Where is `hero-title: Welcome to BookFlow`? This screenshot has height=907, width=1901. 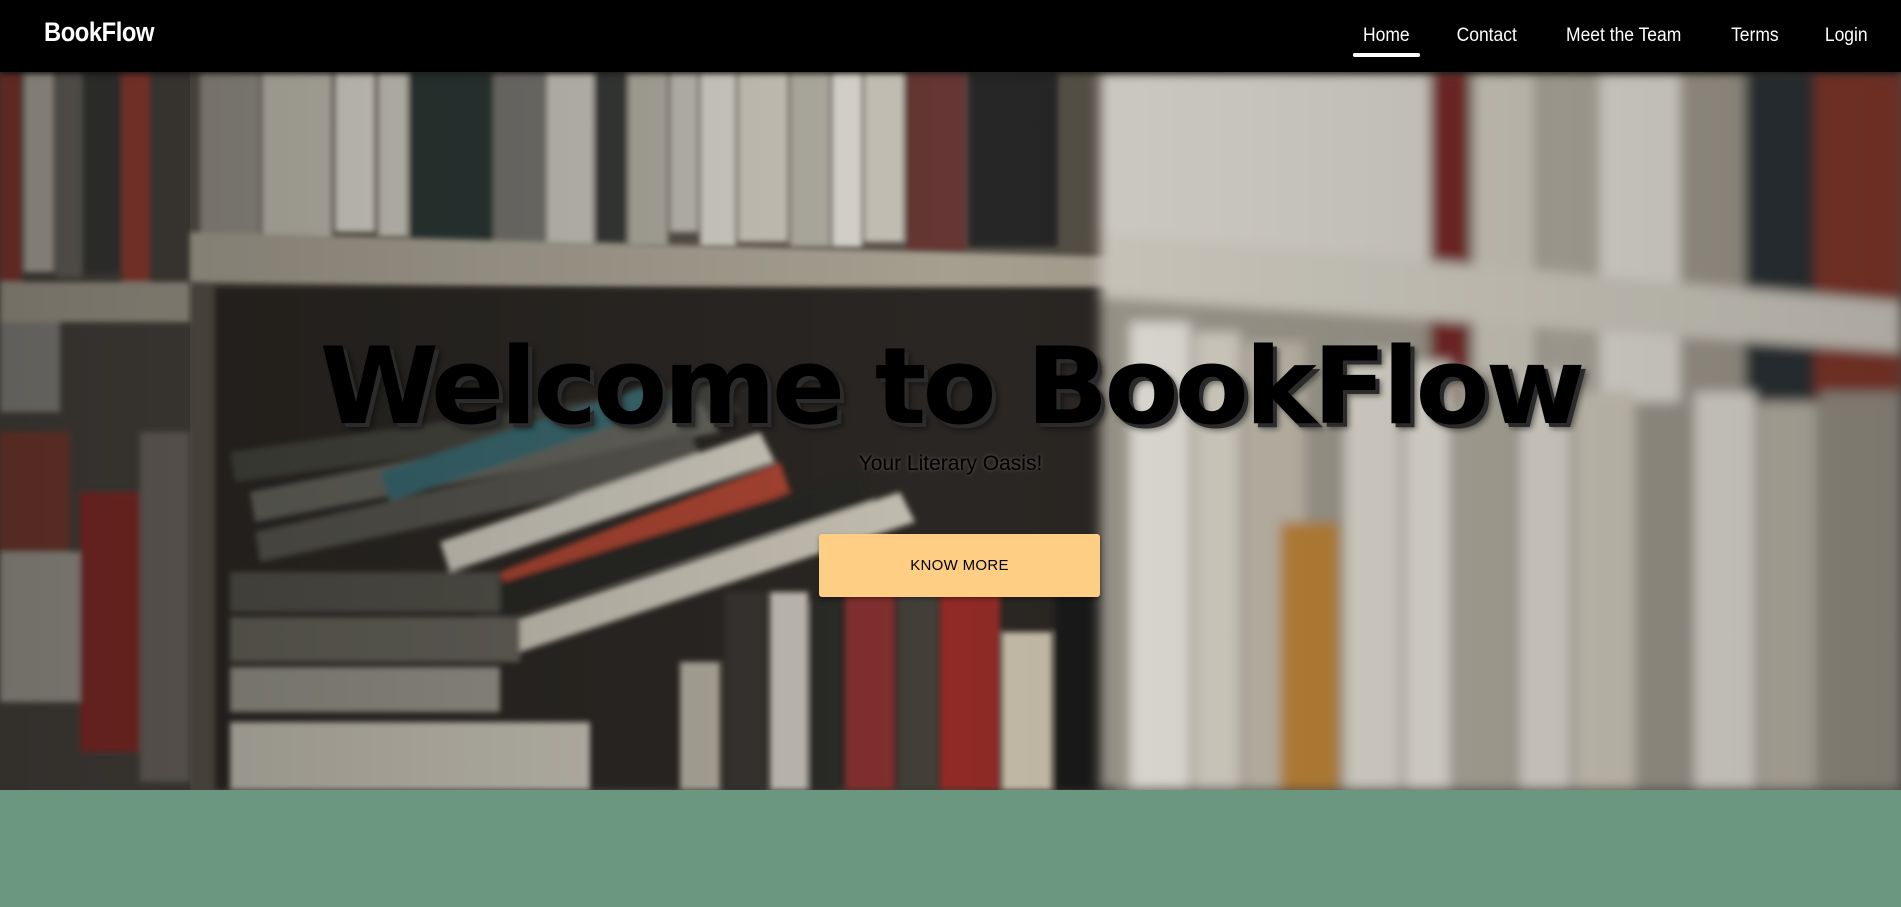 hero-title: Welcome to BookFlow is located at coordinates (952, 386).